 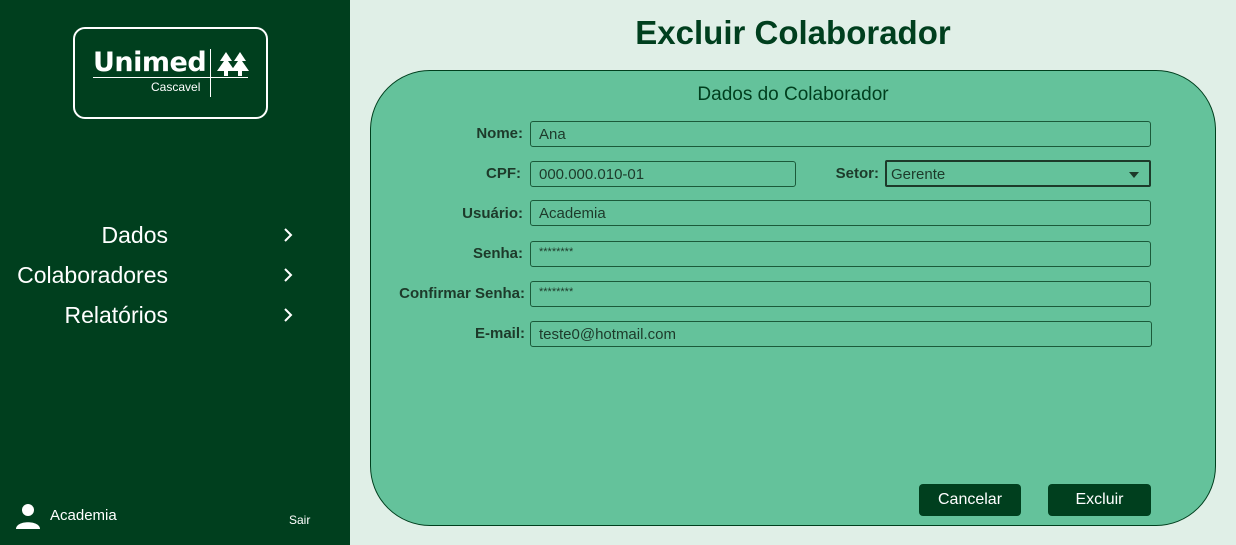 I want to click on user-panel: Academia Sair, so click(x=176, y=517).